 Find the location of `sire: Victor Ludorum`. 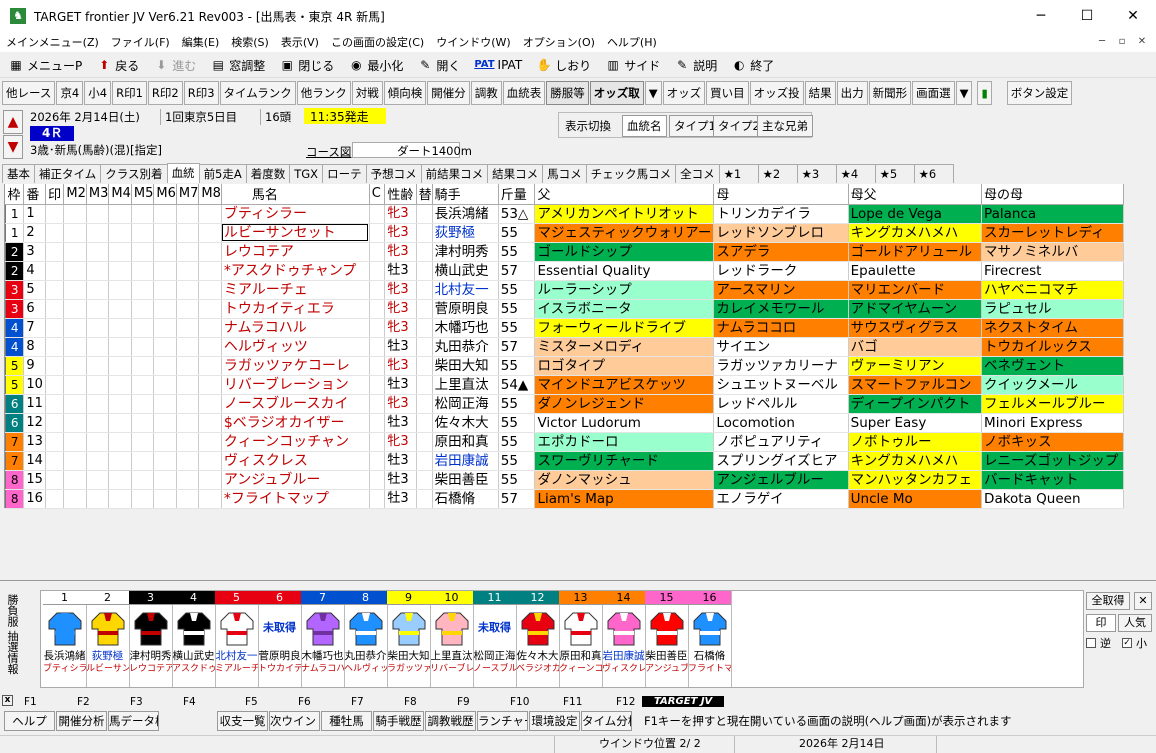

sire: Victor Ludorum is located at coordinates (624, 423).